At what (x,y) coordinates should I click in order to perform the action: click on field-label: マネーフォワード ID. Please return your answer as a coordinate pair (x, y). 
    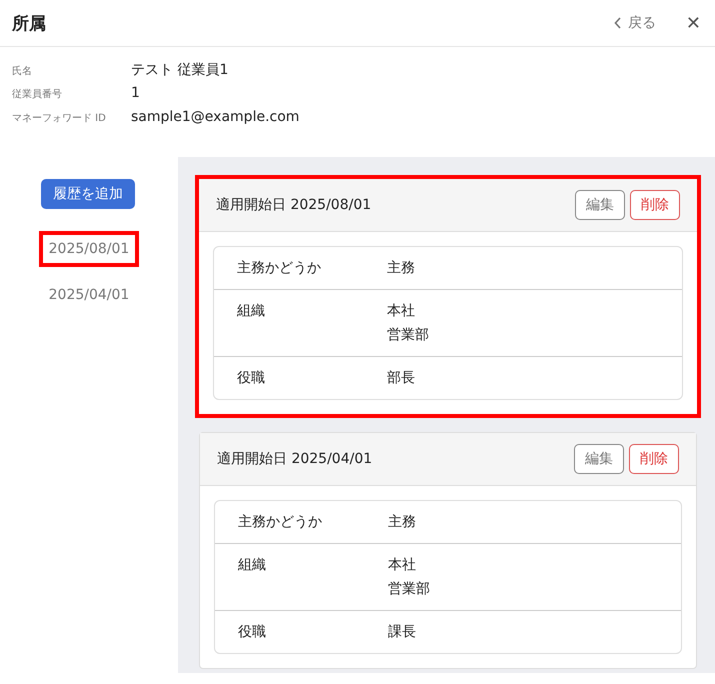
    Looking at the image, I should click on (59, 118).